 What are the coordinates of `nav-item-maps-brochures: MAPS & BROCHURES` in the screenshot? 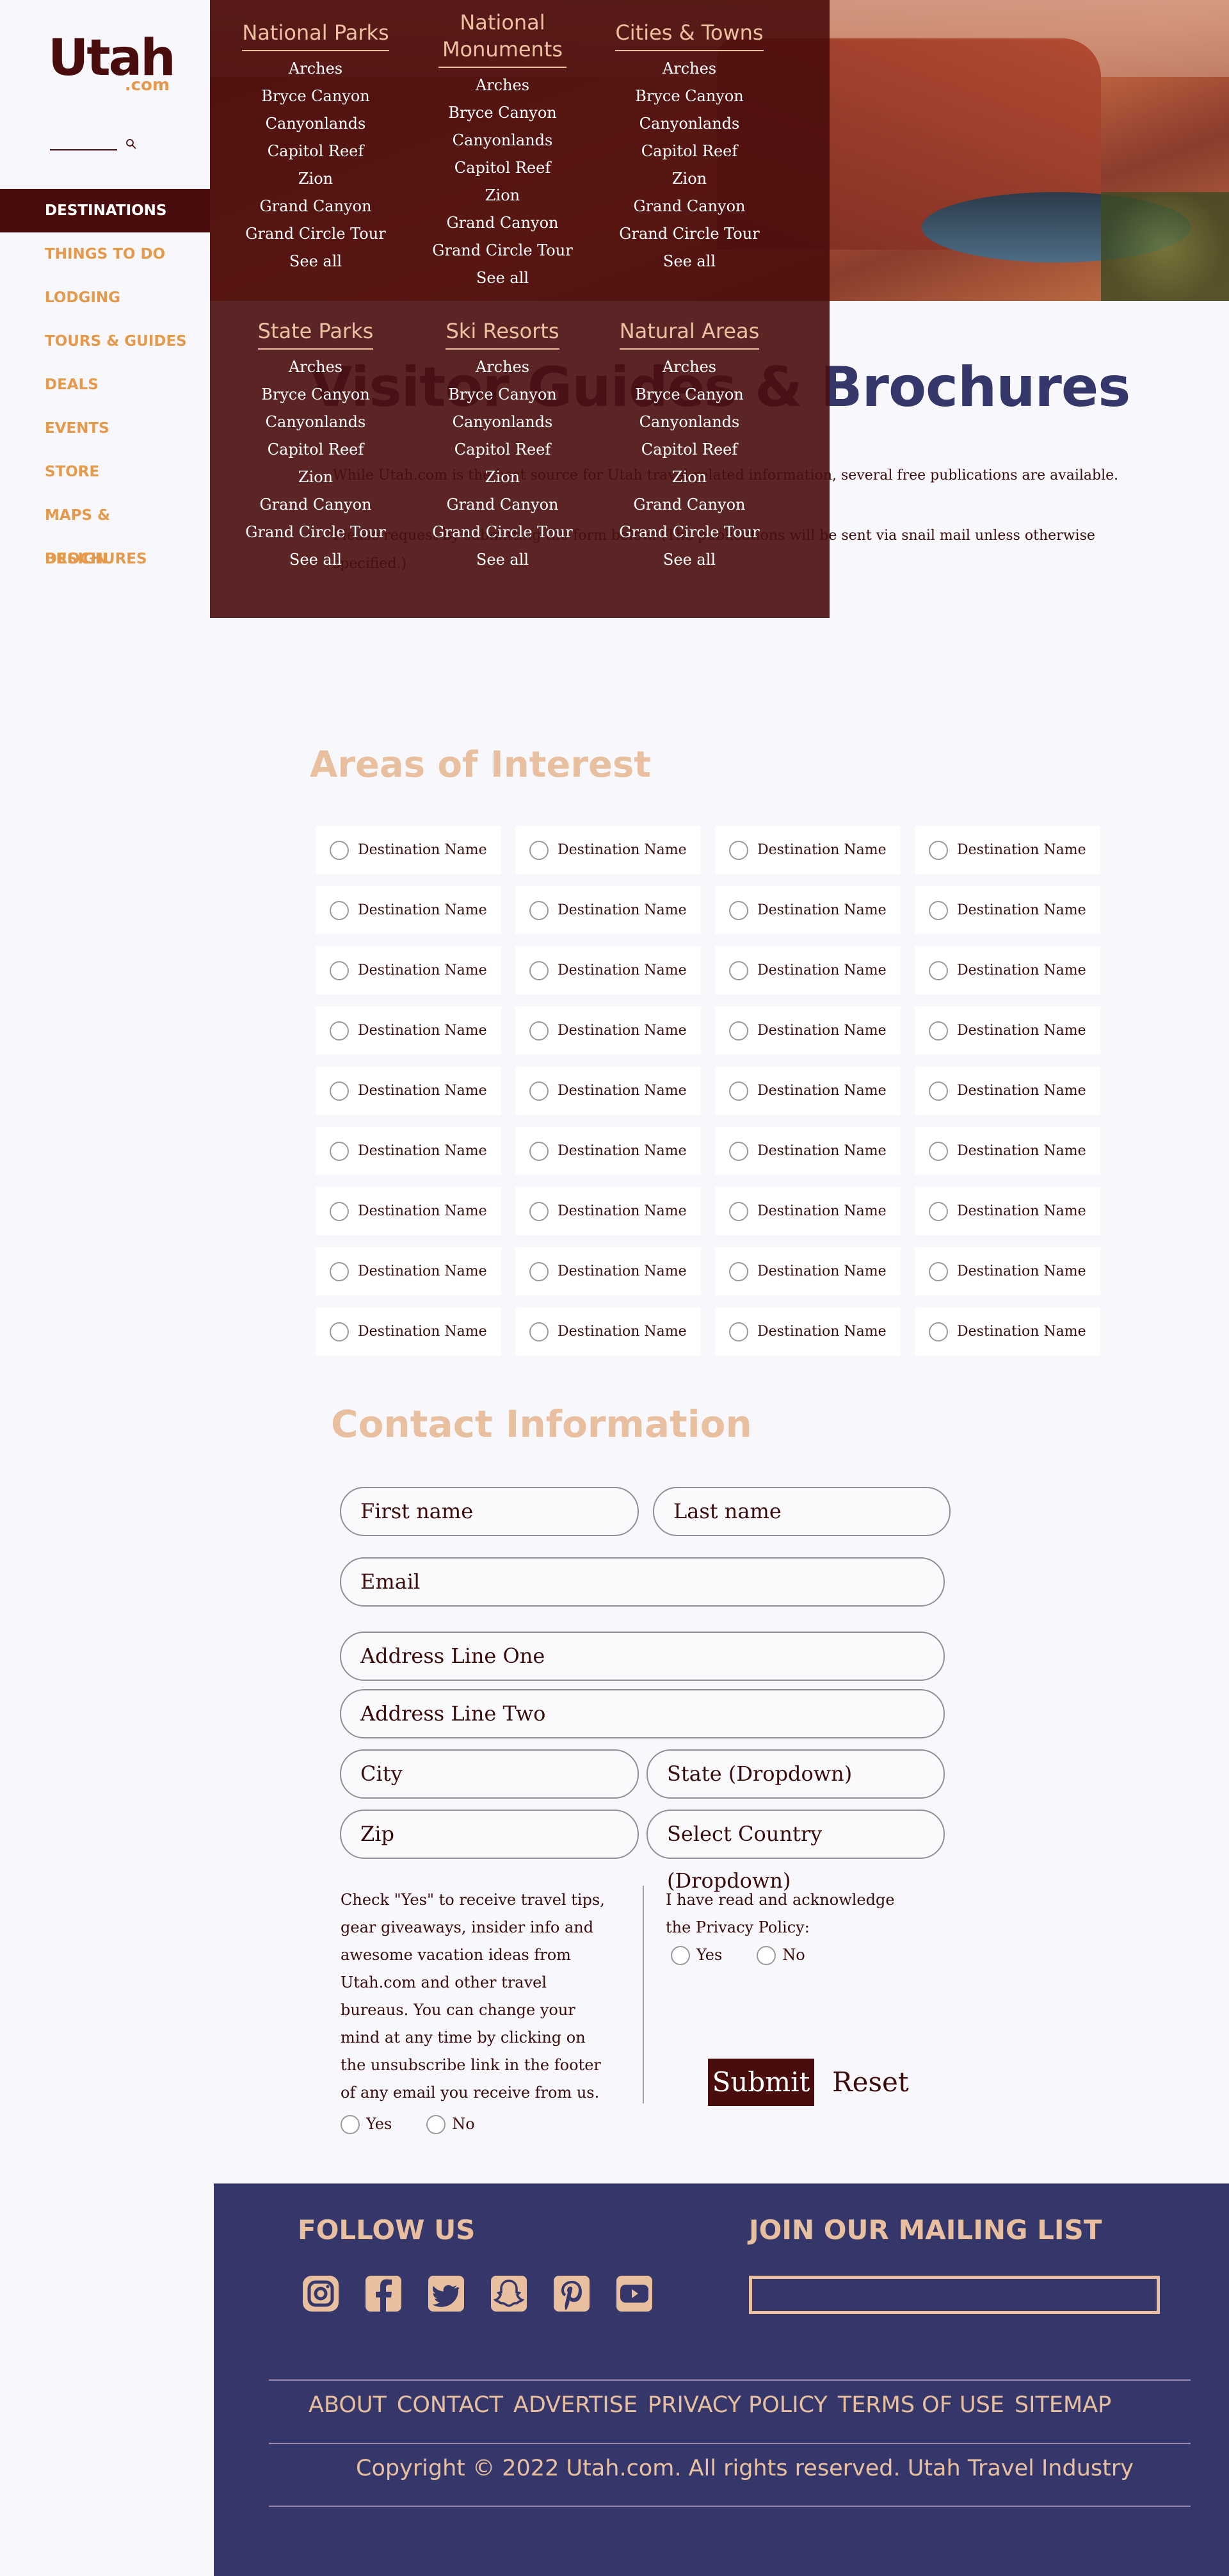 It's located at (105, 530).